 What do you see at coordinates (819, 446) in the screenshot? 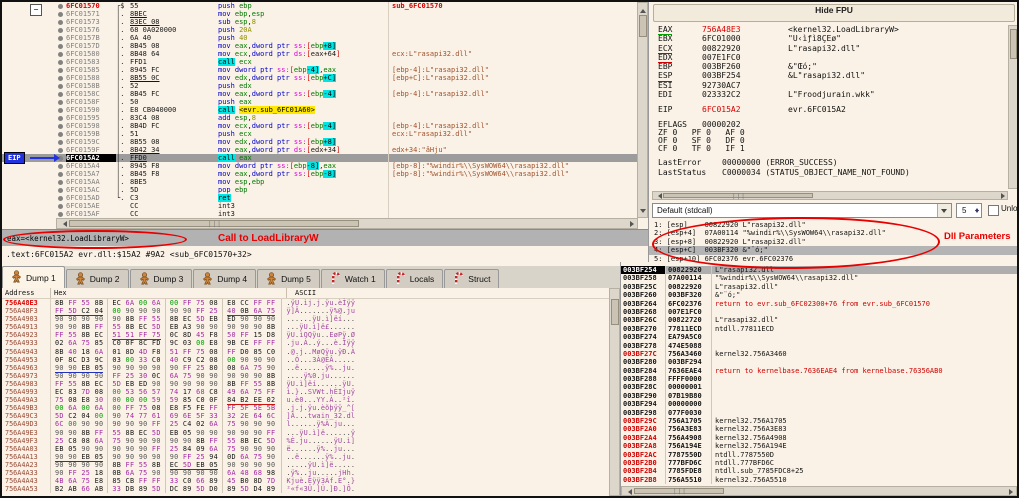
I see `stack-row: 003BF2A8 756A194E kernel32.756A194E` at bounding box center [819, 446].